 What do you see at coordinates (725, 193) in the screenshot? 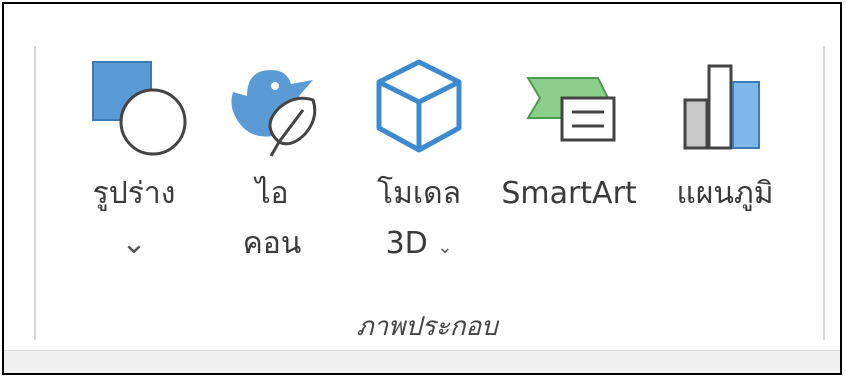
I see `chart-label: แผนภูมิ` at bounding box center [725, 193].